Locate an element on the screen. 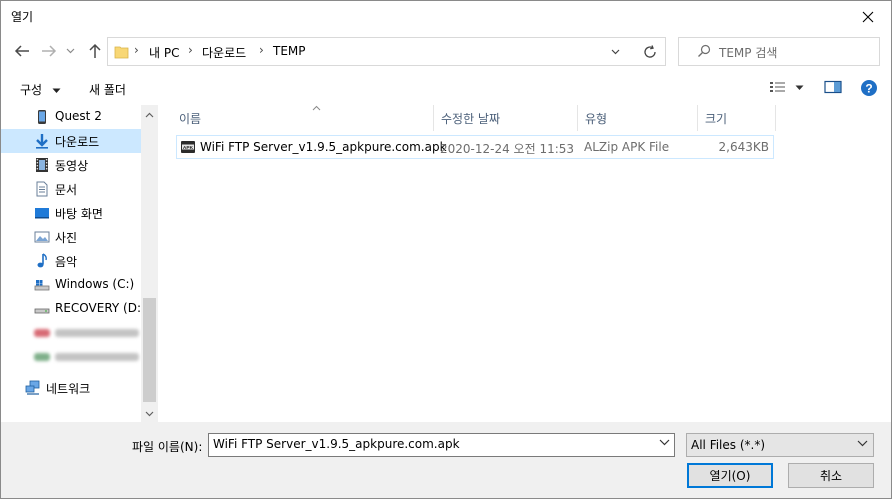 This screenshot has height=499, width=892. back-button is located at coordinates (22, 51).